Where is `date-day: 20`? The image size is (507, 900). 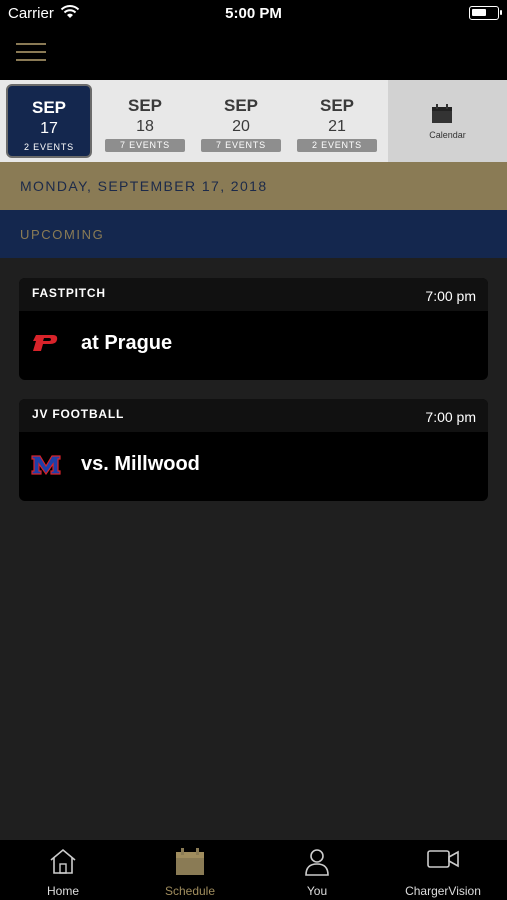
date-day: 20 is located at coordinates (241, 126).